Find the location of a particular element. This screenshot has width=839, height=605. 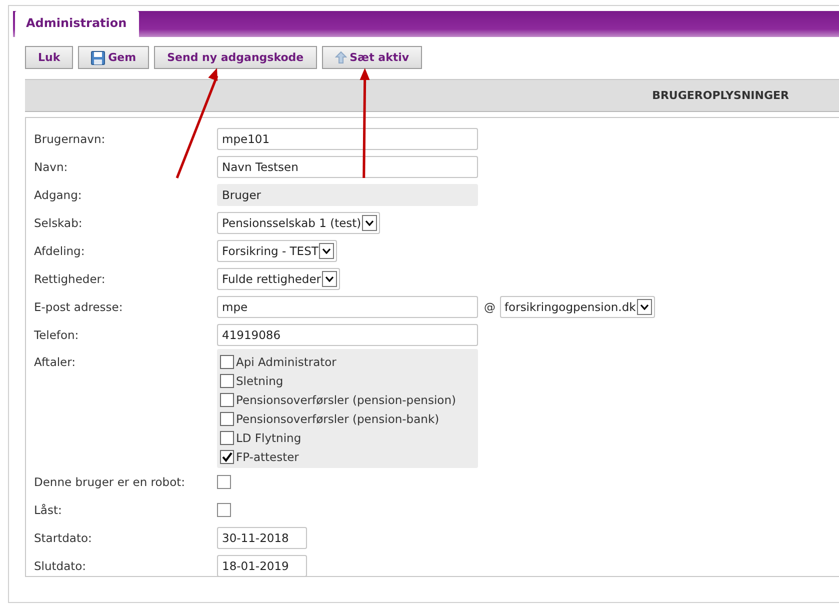

checkbox-label: FP-attester is located at coordinates (267, 457).